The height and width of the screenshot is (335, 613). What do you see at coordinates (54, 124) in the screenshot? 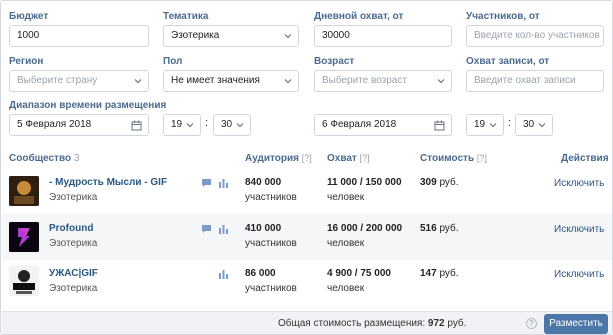
I see `start-date-value: 5 Февраля 2018` at bounding box center [54, 124].